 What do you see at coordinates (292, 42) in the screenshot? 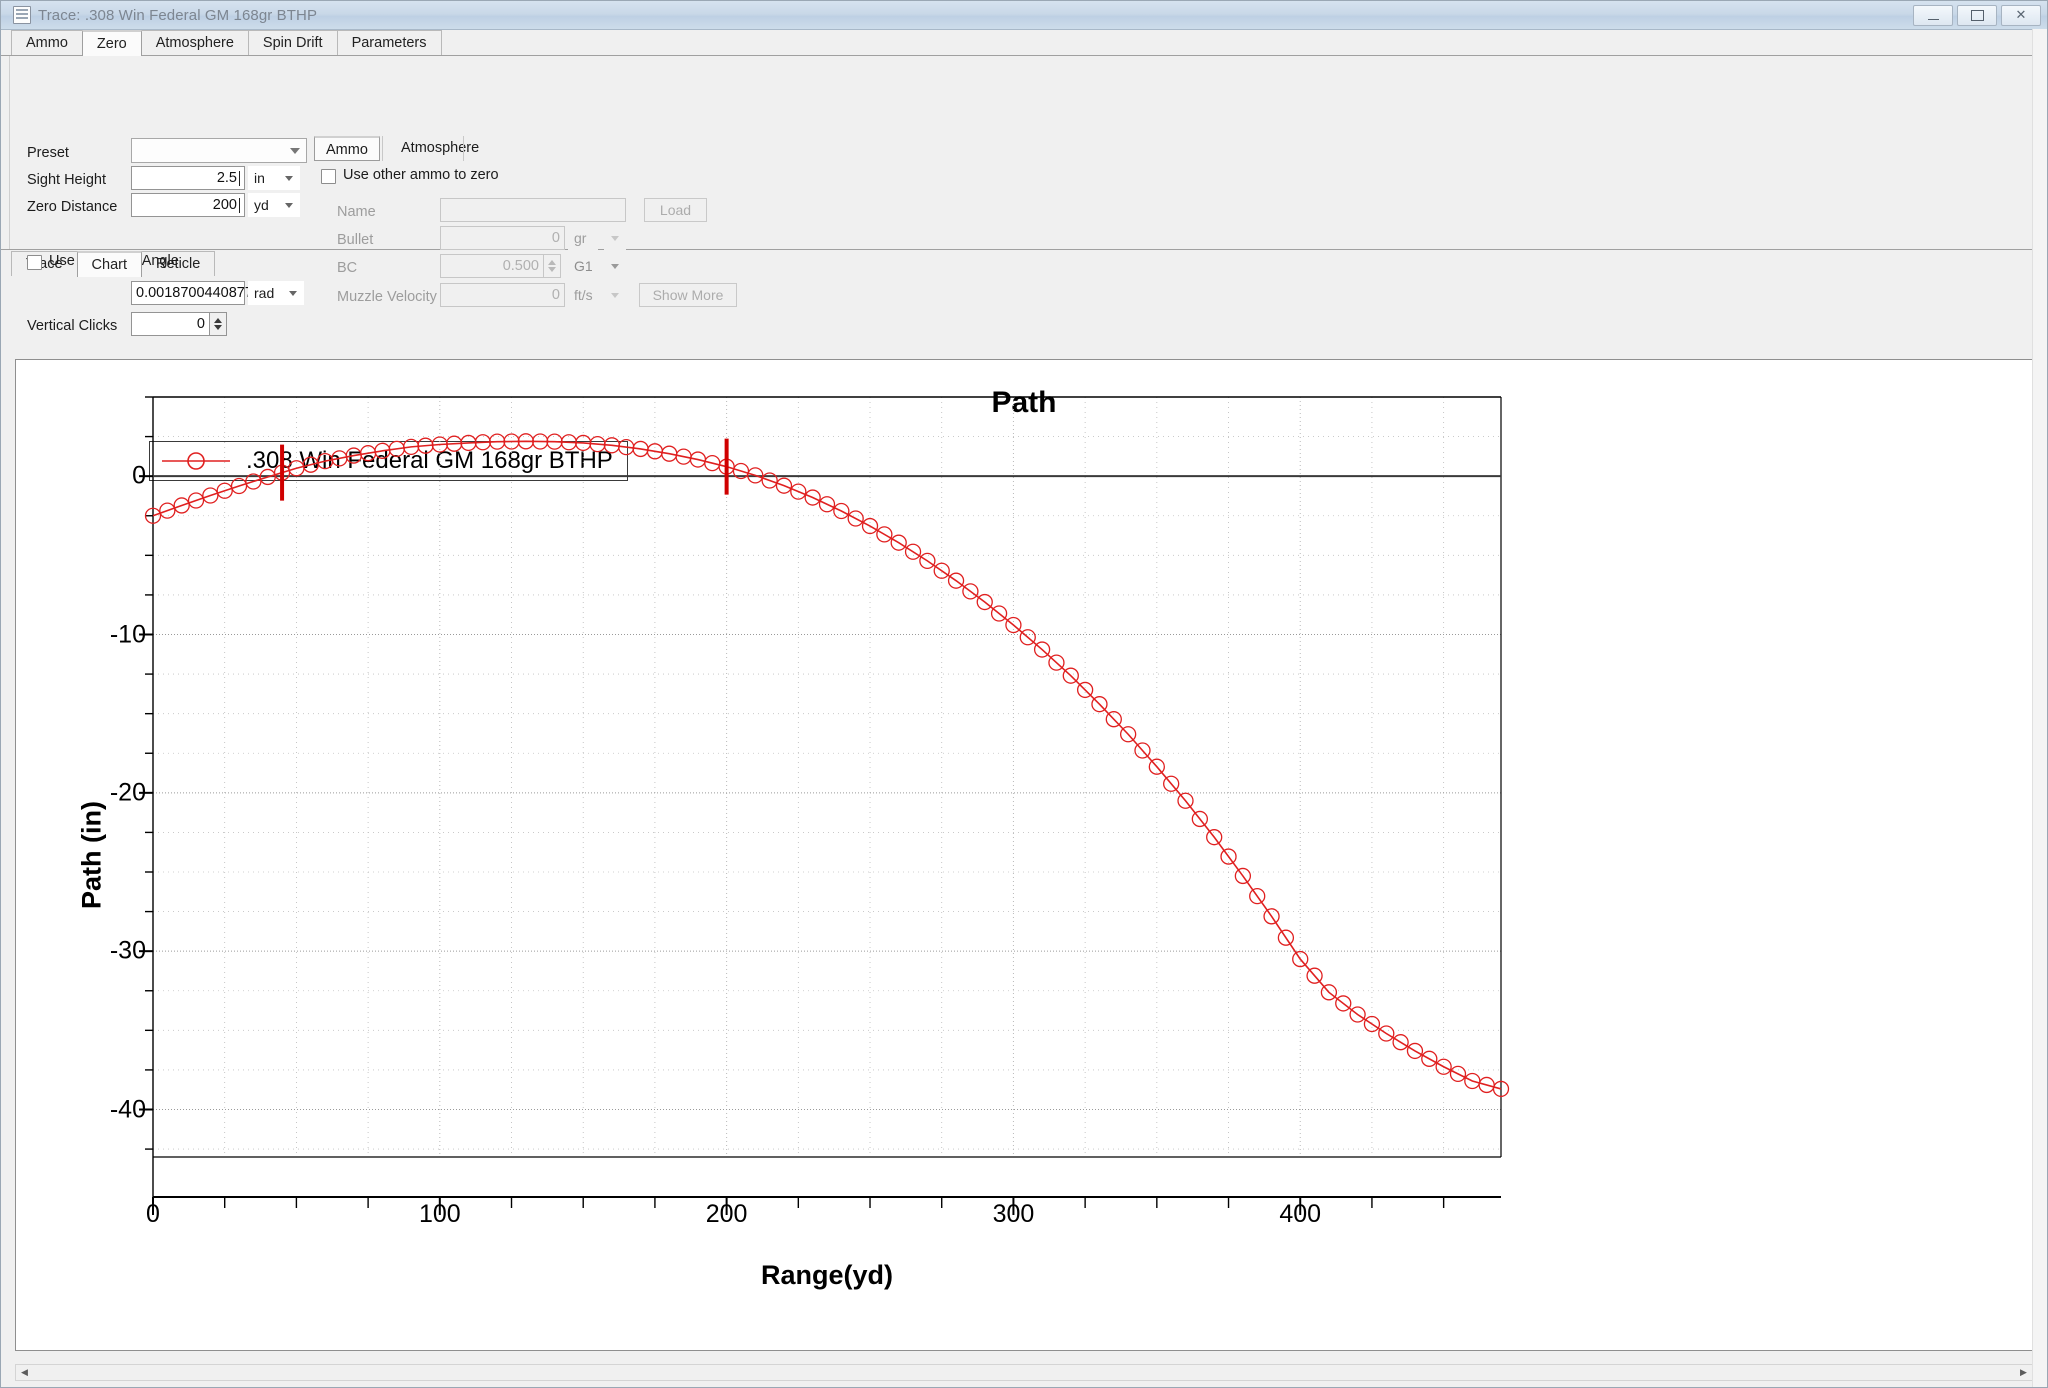
I see `tab-spin-drift: Spin Drift` at bounding box center [292, 42].